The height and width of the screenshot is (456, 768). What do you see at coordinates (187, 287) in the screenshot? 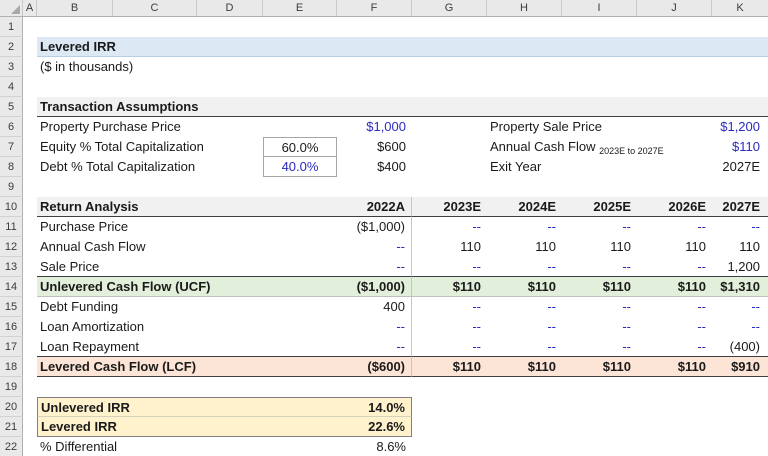
I see `ucf-total-label: Unlevered Cash Flow (UCF)` at bounding box center [187, 287].